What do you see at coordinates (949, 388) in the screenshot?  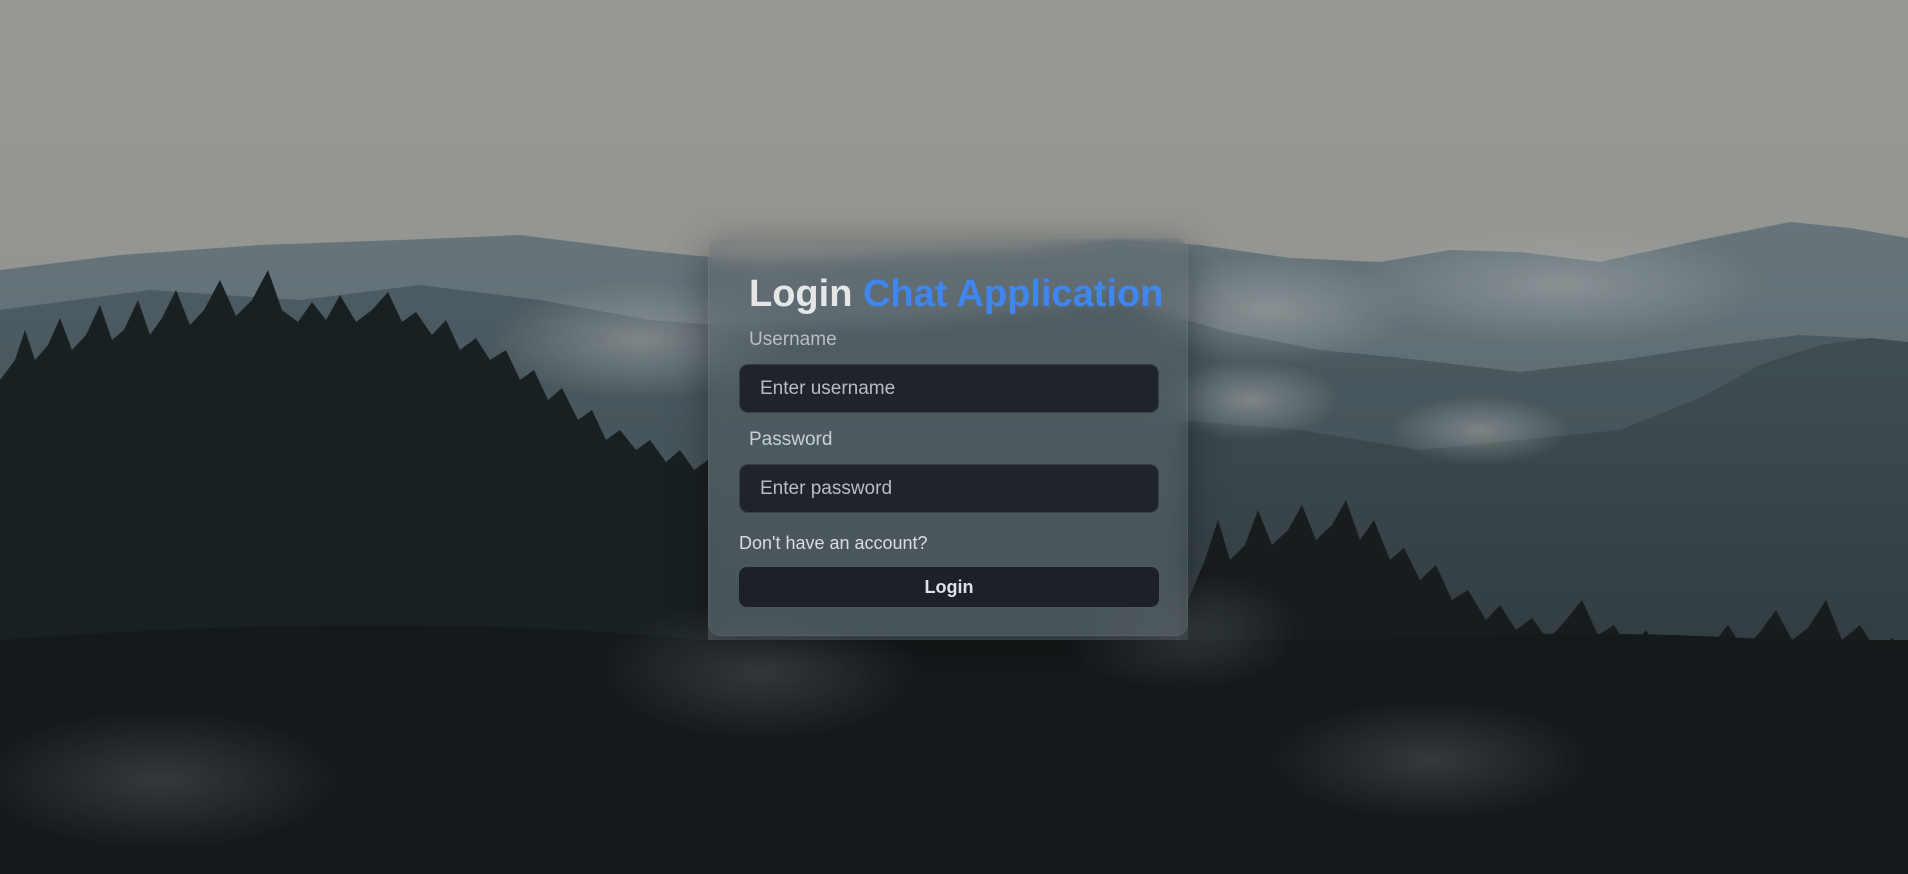 I see `username-input` at bounding box center [949, 388].